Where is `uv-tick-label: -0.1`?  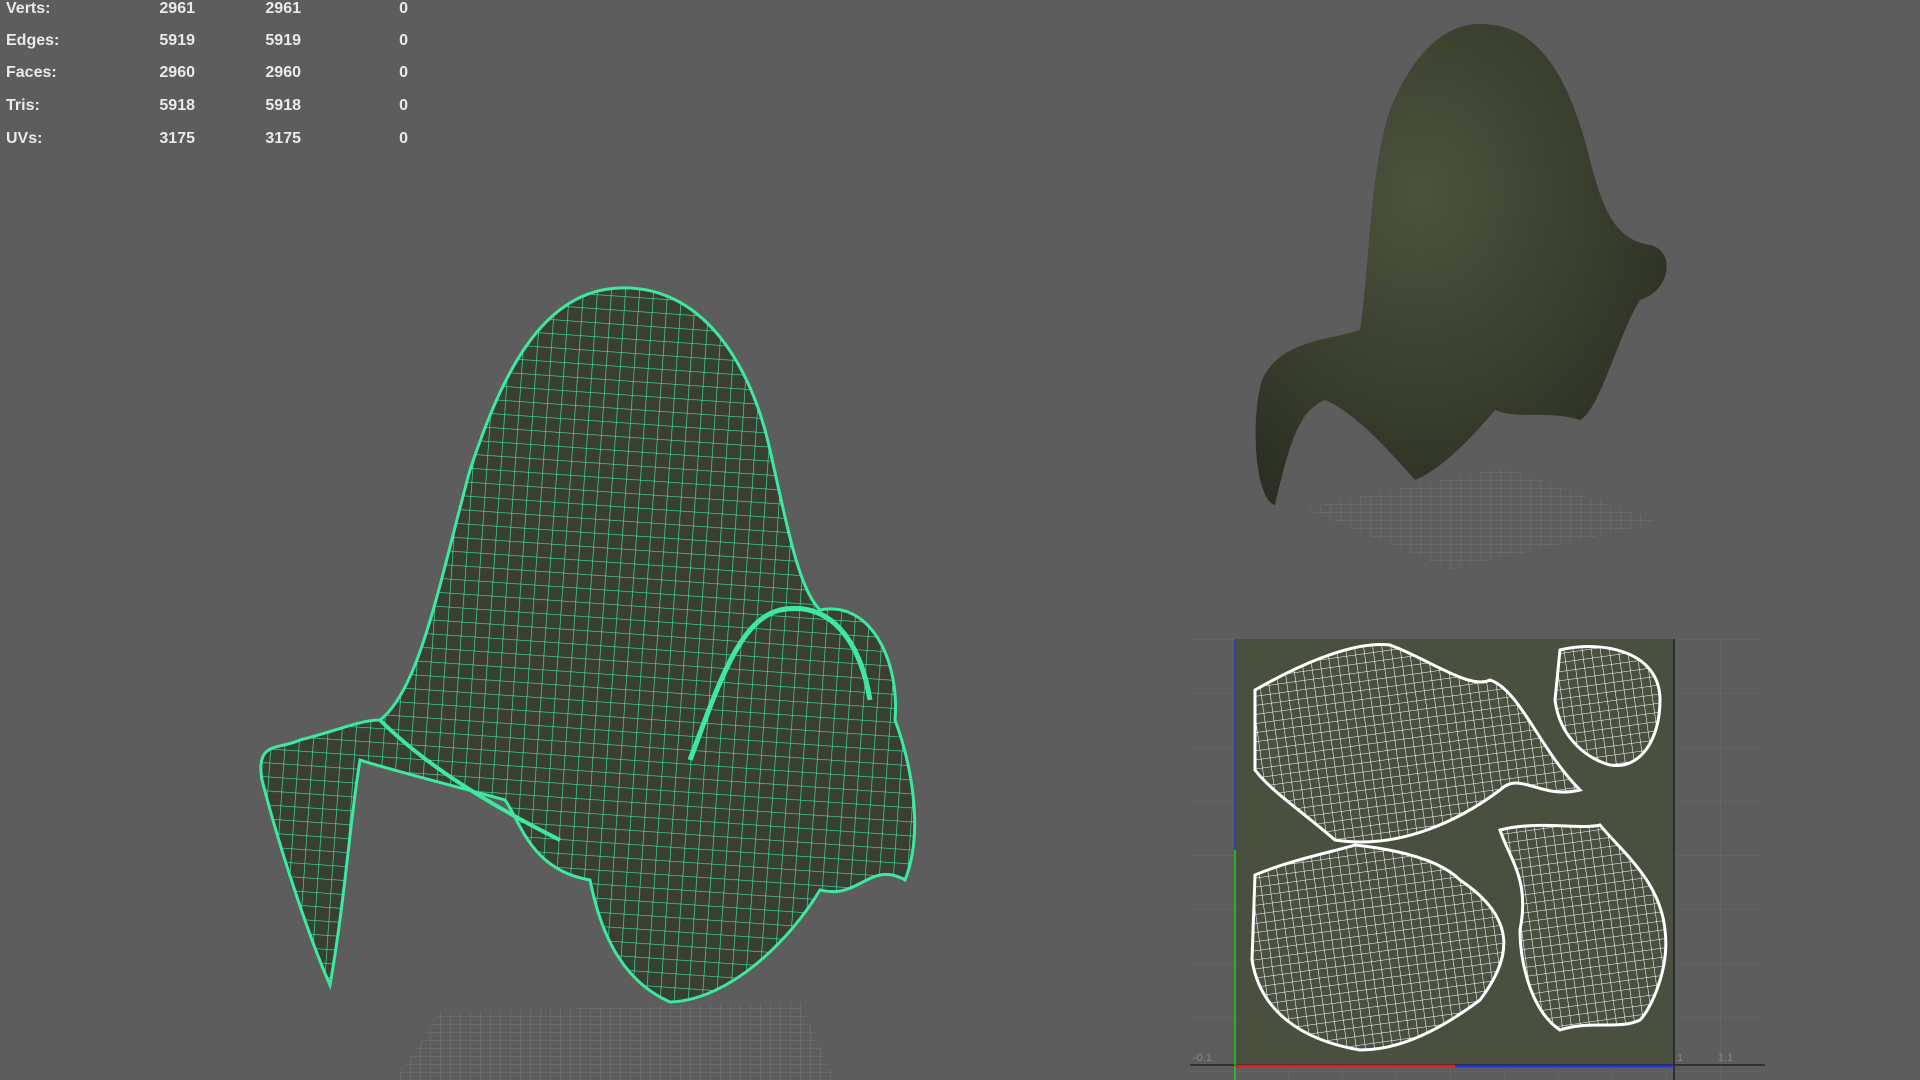 uv-tick-label: -0.1 is located at coordinates (1202, 1058).